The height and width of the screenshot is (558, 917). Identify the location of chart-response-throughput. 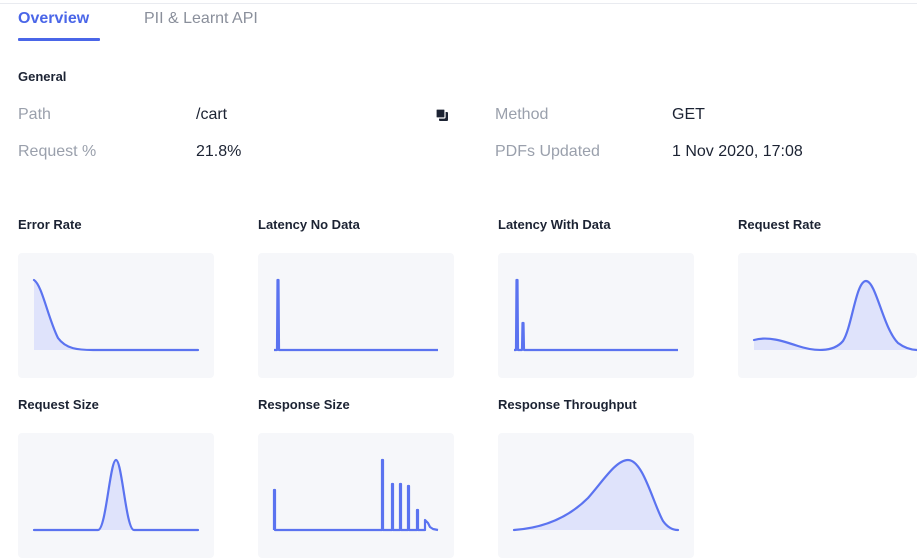
(596, 495).